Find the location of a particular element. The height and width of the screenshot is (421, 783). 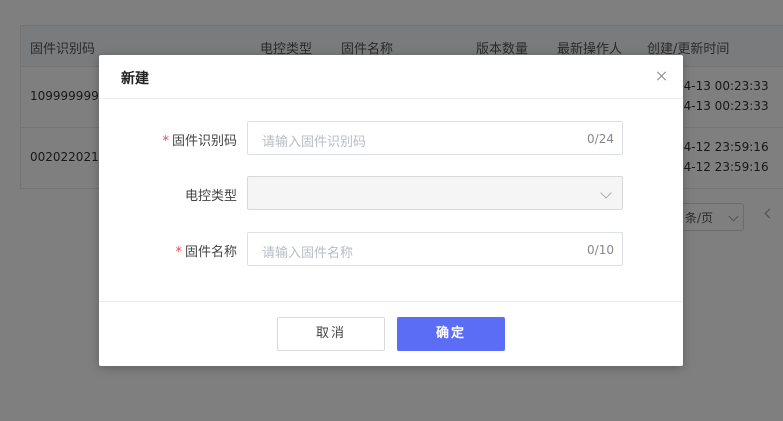

dialog-footer: 取消 确定 is located at coordinates (391, 334).